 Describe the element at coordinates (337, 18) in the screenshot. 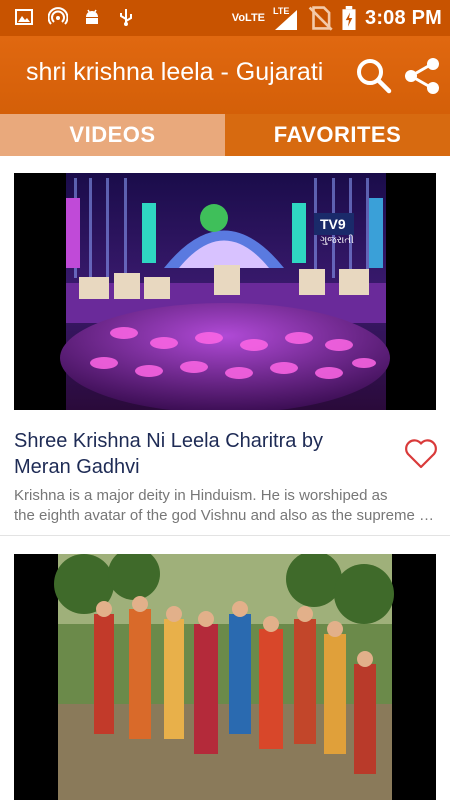

I see `system-icons: VoLTE LTE 3:08 PM` at that location.